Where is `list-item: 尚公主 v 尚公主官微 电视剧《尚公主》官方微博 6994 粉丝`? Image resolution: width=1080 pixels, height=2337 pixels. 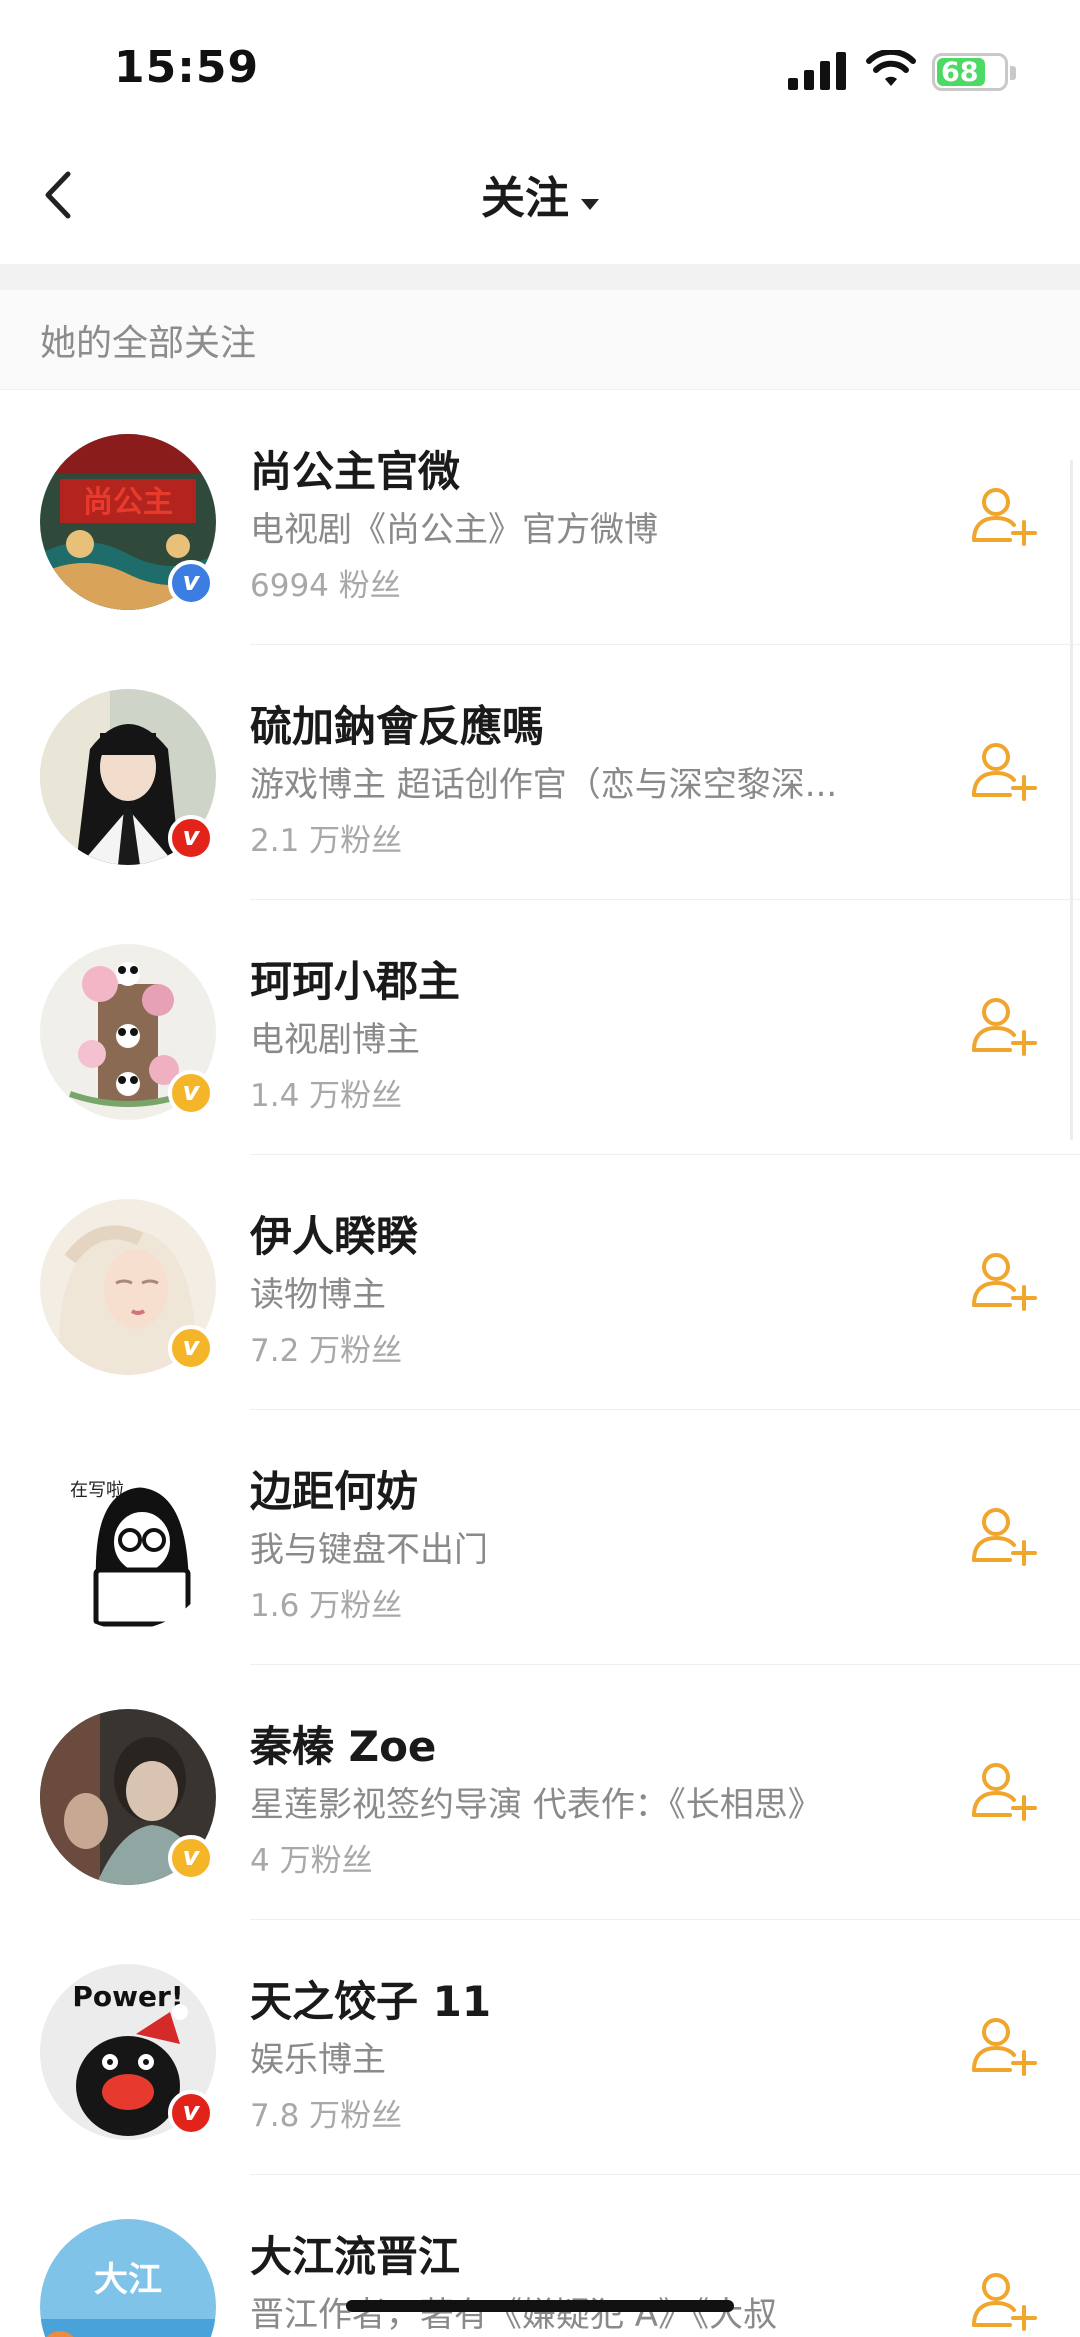 list-item: 尚公主 v 尚公主官微 电视剧《尚公主》官方微博 6994 粉丝 is located at coordinates (540, 517).